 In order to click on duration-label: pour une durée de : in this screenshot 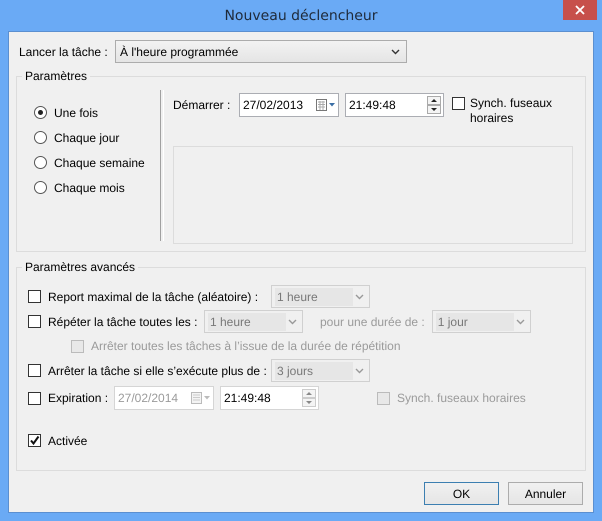, I will do `click(372, 321)`.